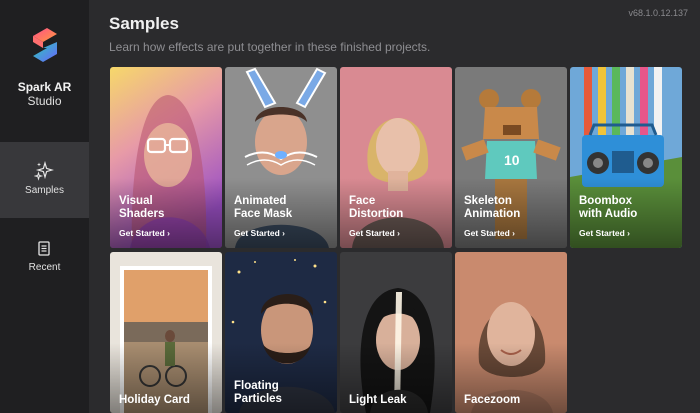 The height and width of the screenshot is (413, 700). Describe the element at coordinates (44, 87) in the screenshot. I see `app-name: Spark AR` at that location.